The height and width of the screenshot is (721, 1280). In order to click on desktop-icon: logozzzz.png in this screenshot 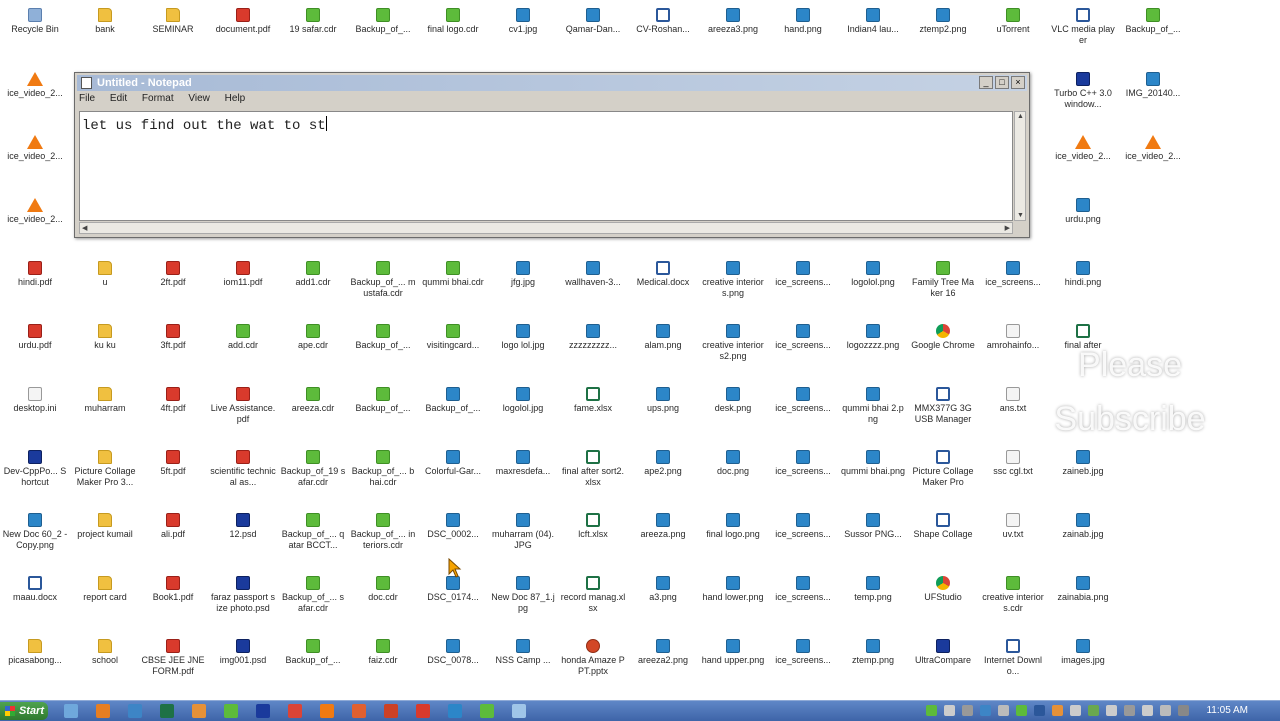, I will do `click(873, 350)`.